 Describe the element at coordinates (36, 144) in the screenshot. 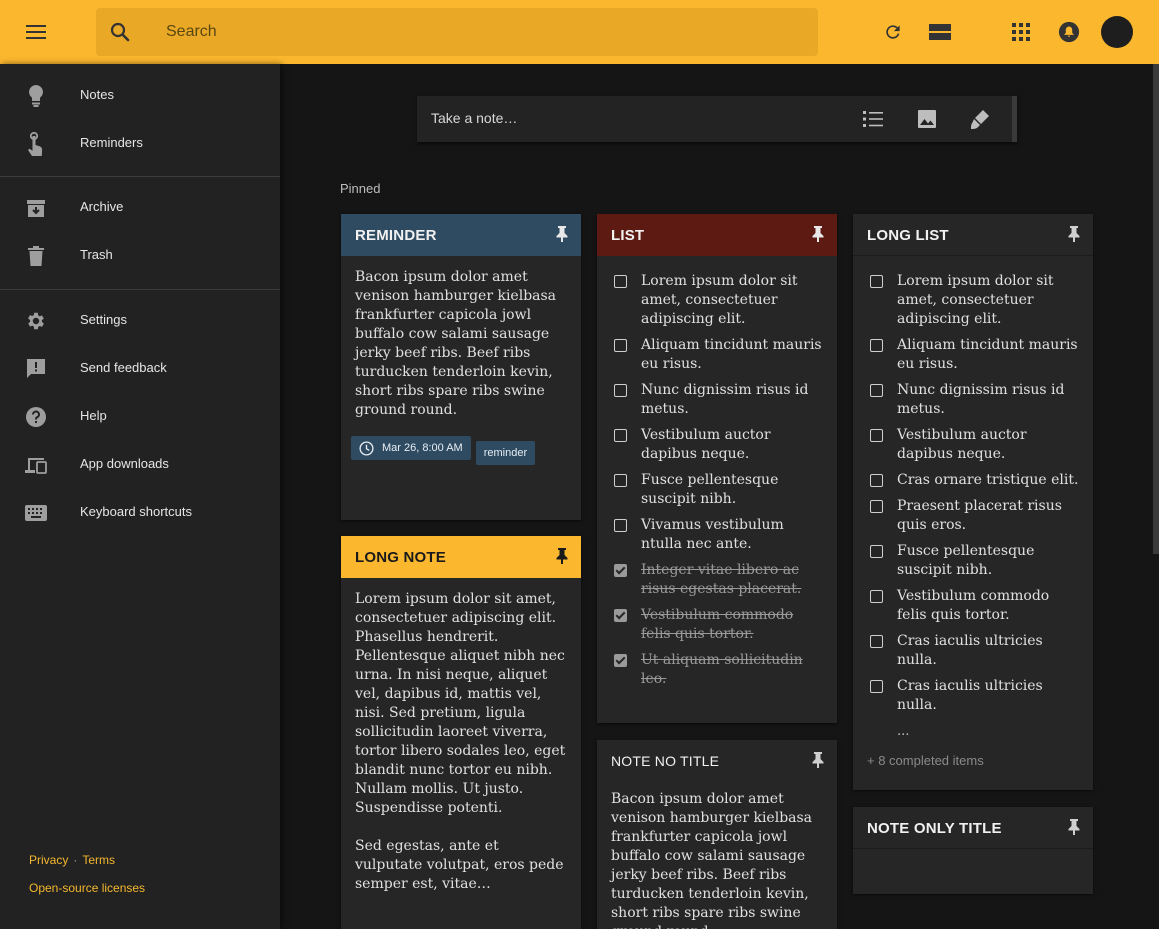

I see `touch-icon` at that location.